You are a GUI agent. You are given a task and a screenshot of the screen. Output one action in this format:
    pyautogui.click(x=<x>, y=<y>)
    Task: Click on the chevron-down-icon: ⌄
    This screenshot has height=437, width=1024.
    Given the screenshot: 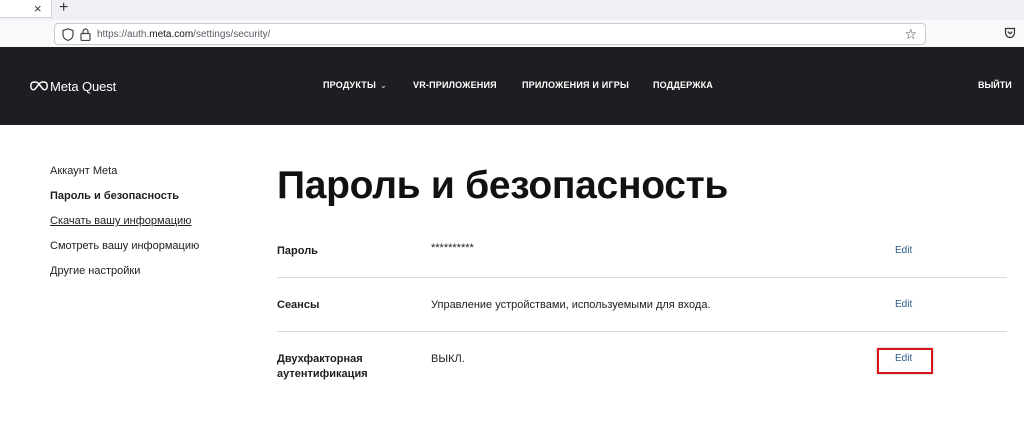 What is the action you would take?
    pyautogui.click(x=383, y=85)
    